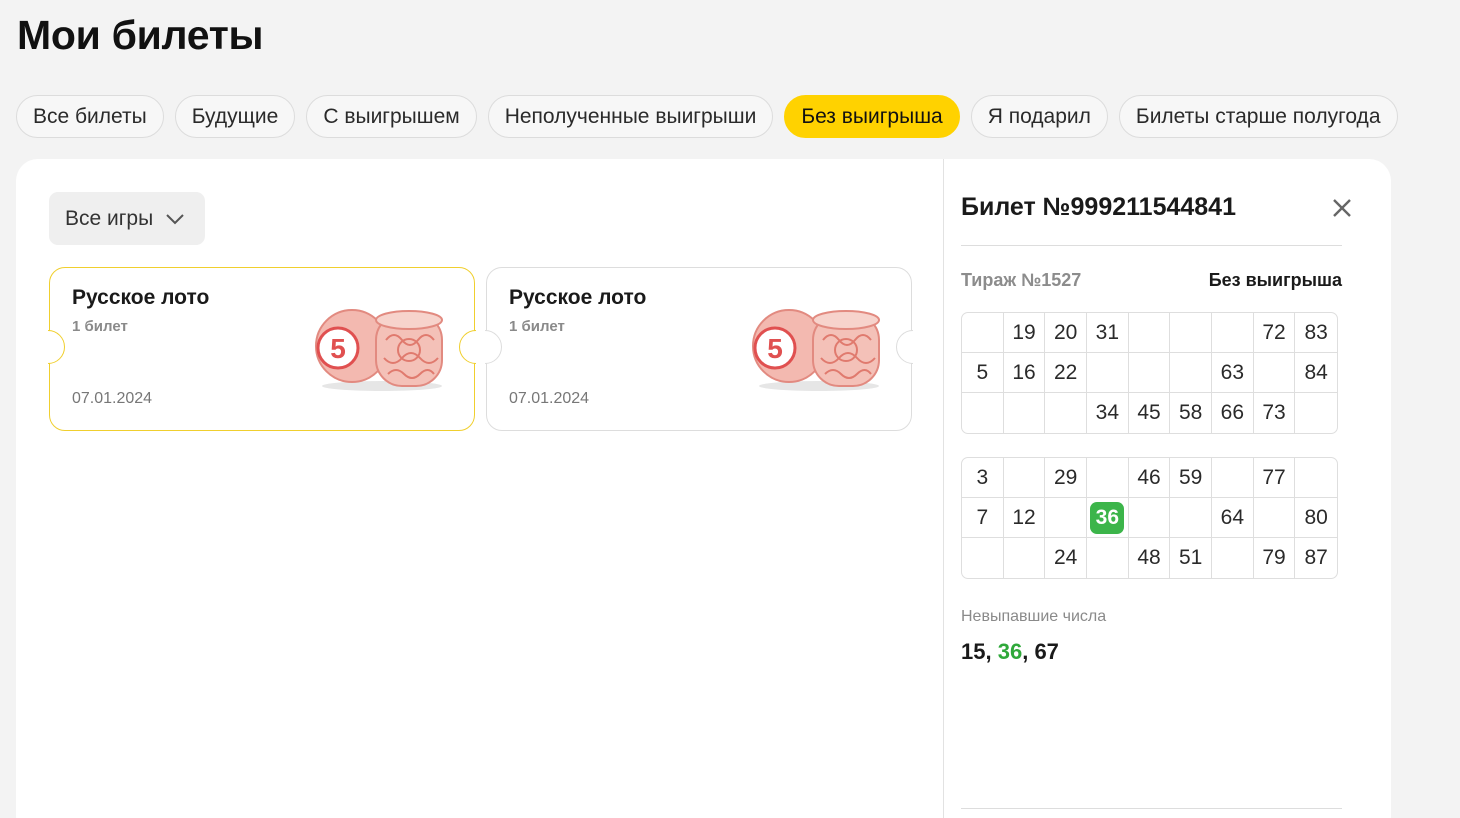 This screenshot has width=1460, height=818. What do you see at coordinates (1046, 651) in the screenshot?
I see `missing-number: 67` at bounding box center [1046, 651].